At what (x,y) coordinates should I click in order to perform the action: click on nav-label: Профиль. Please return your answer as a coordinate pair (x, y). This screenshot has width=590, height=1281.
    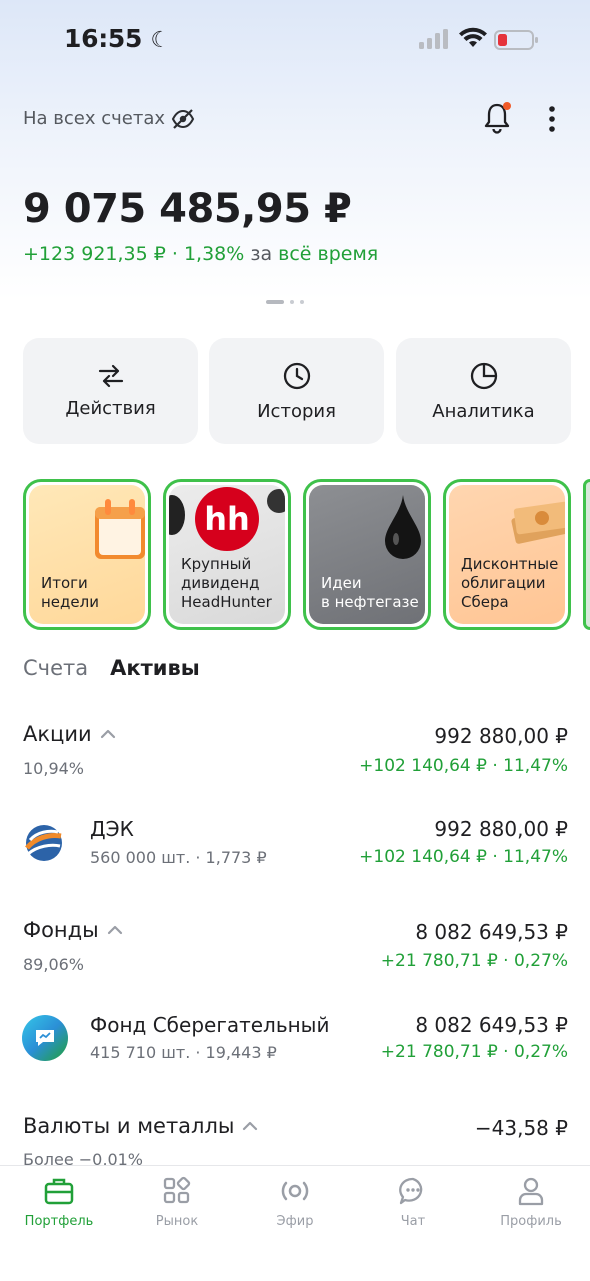
    Looking at the image, I should click on (531, 1221).